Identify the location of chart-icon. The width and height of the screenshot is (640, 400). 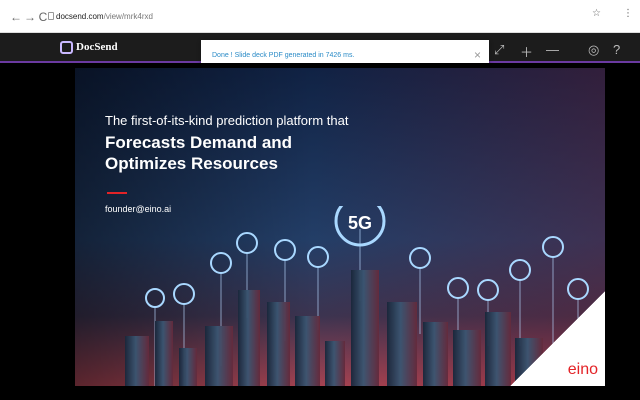
(247, 243).